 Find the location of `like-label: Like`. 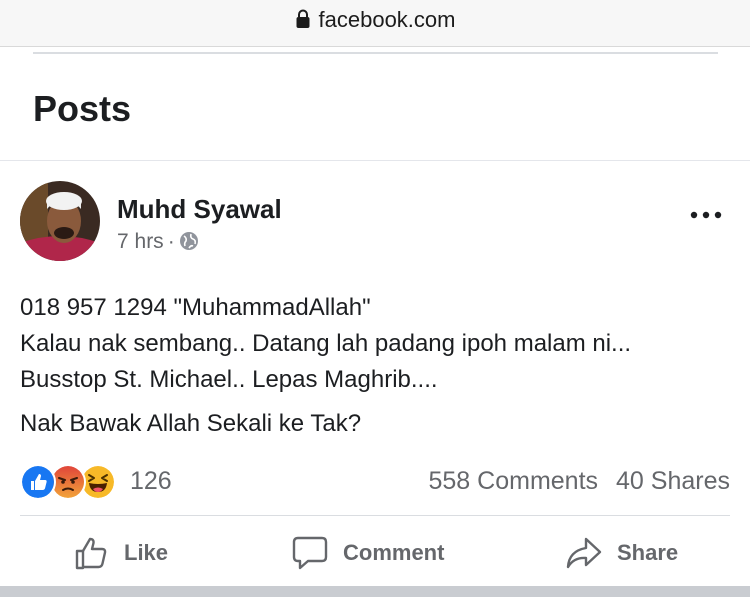

like-label: Like is located at coordinates (146, 552).